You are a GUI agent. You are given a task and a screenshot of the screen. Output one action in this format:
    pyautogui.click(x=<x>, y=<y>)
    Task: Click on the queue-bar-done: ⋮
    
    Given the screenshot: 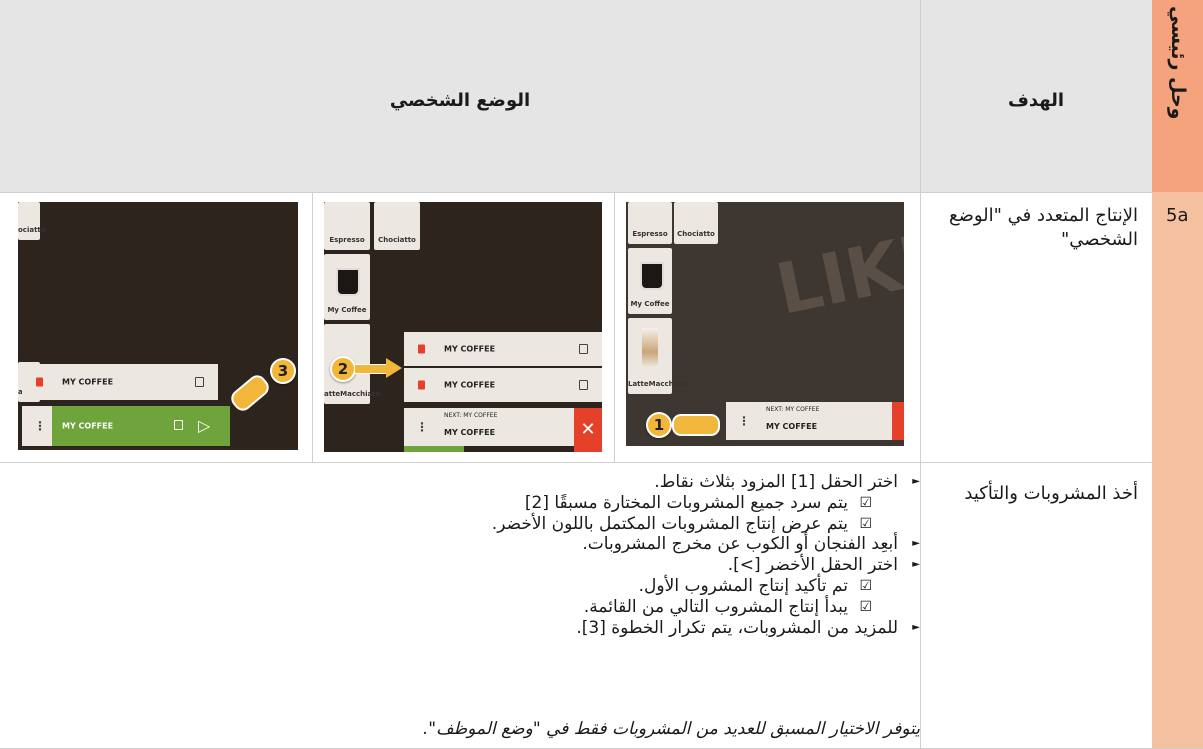 What is the action you would take?
    pyautogui.click(x=37, y=426)
    